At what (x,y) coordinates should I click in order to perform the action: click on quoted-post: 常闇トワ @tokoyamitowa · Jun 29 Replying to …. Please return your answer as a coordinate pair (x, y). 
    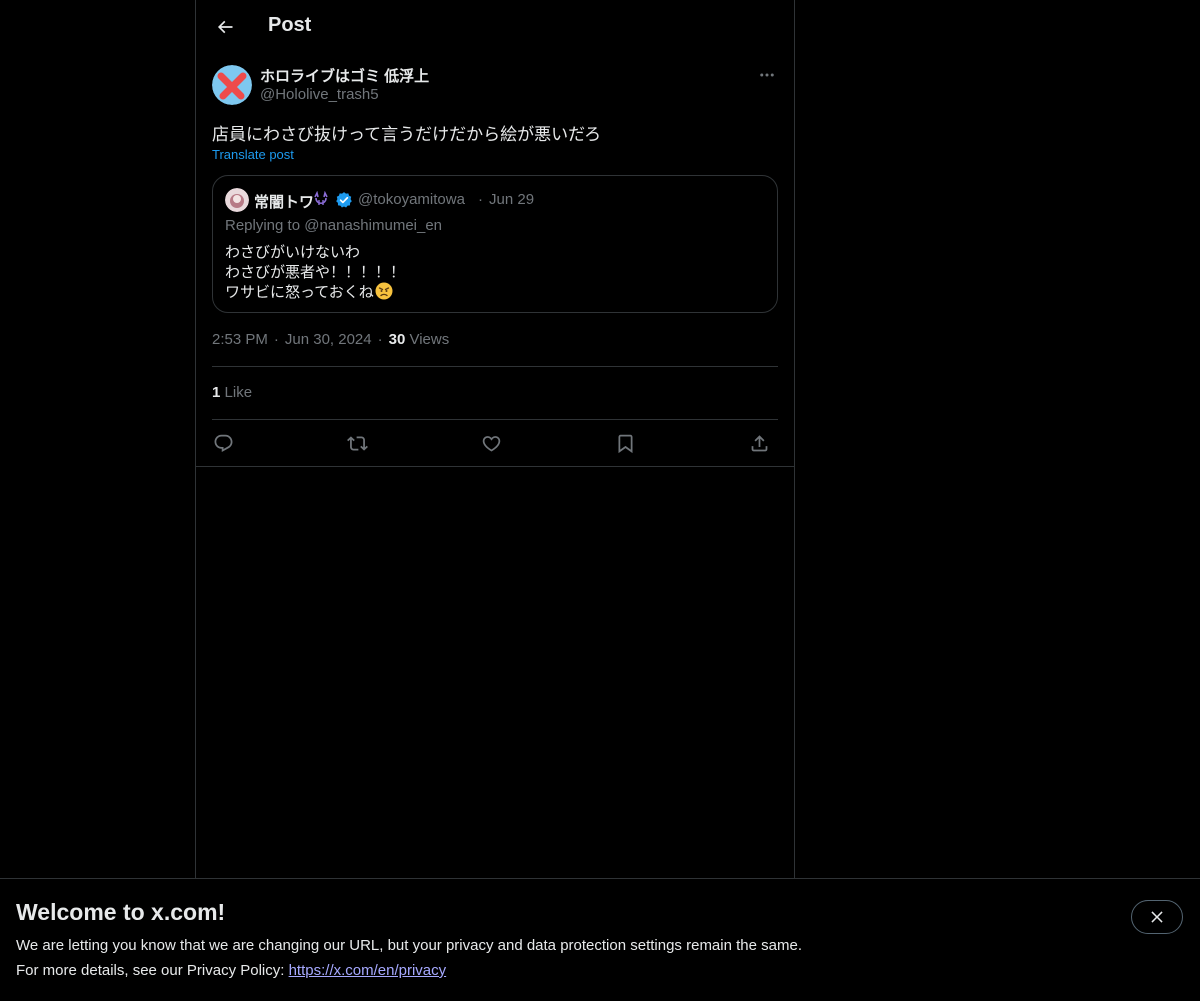
    Looking at the image, I should click on (495, 244).